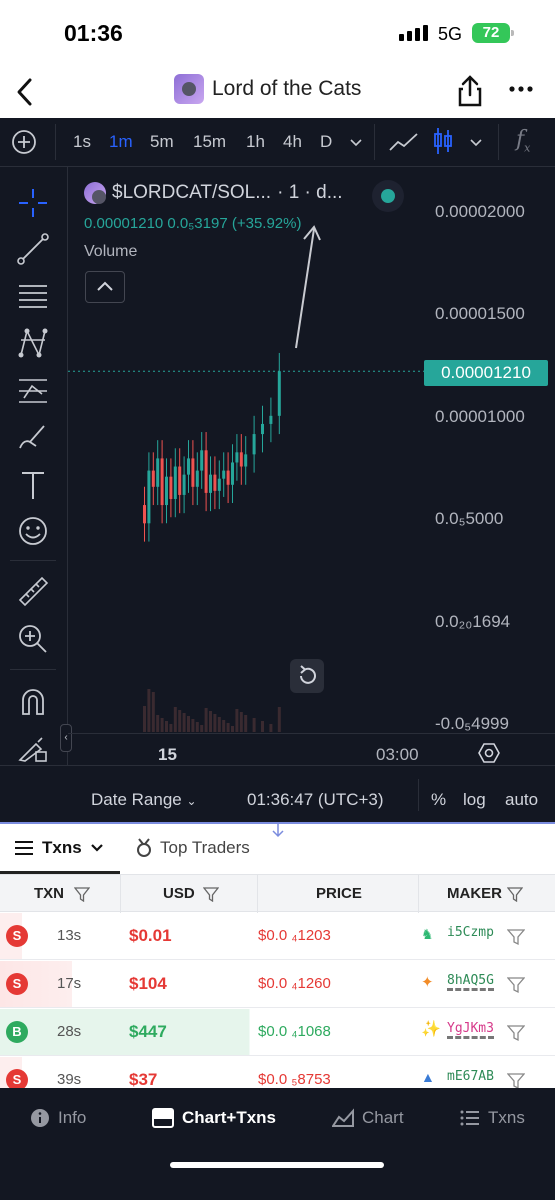 The image size is (555, 1200). I want to click on table-header: TXN USD PRICE MAKER, so click(277, 893).